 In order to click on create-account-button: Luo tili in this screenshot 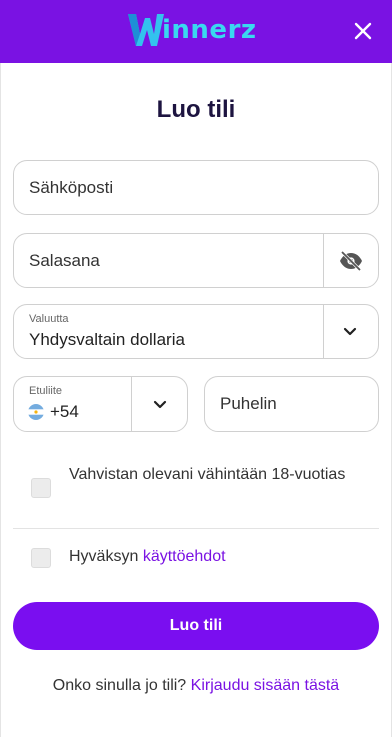, I will do `click(196, 626)`.